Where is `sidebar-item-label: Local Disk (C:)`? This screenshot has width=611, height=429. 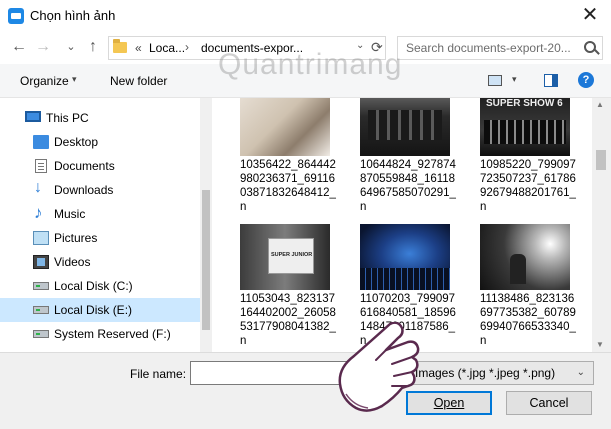
sidebar-item-label: Local Disk (C:) is located at coordinates (93, 286).